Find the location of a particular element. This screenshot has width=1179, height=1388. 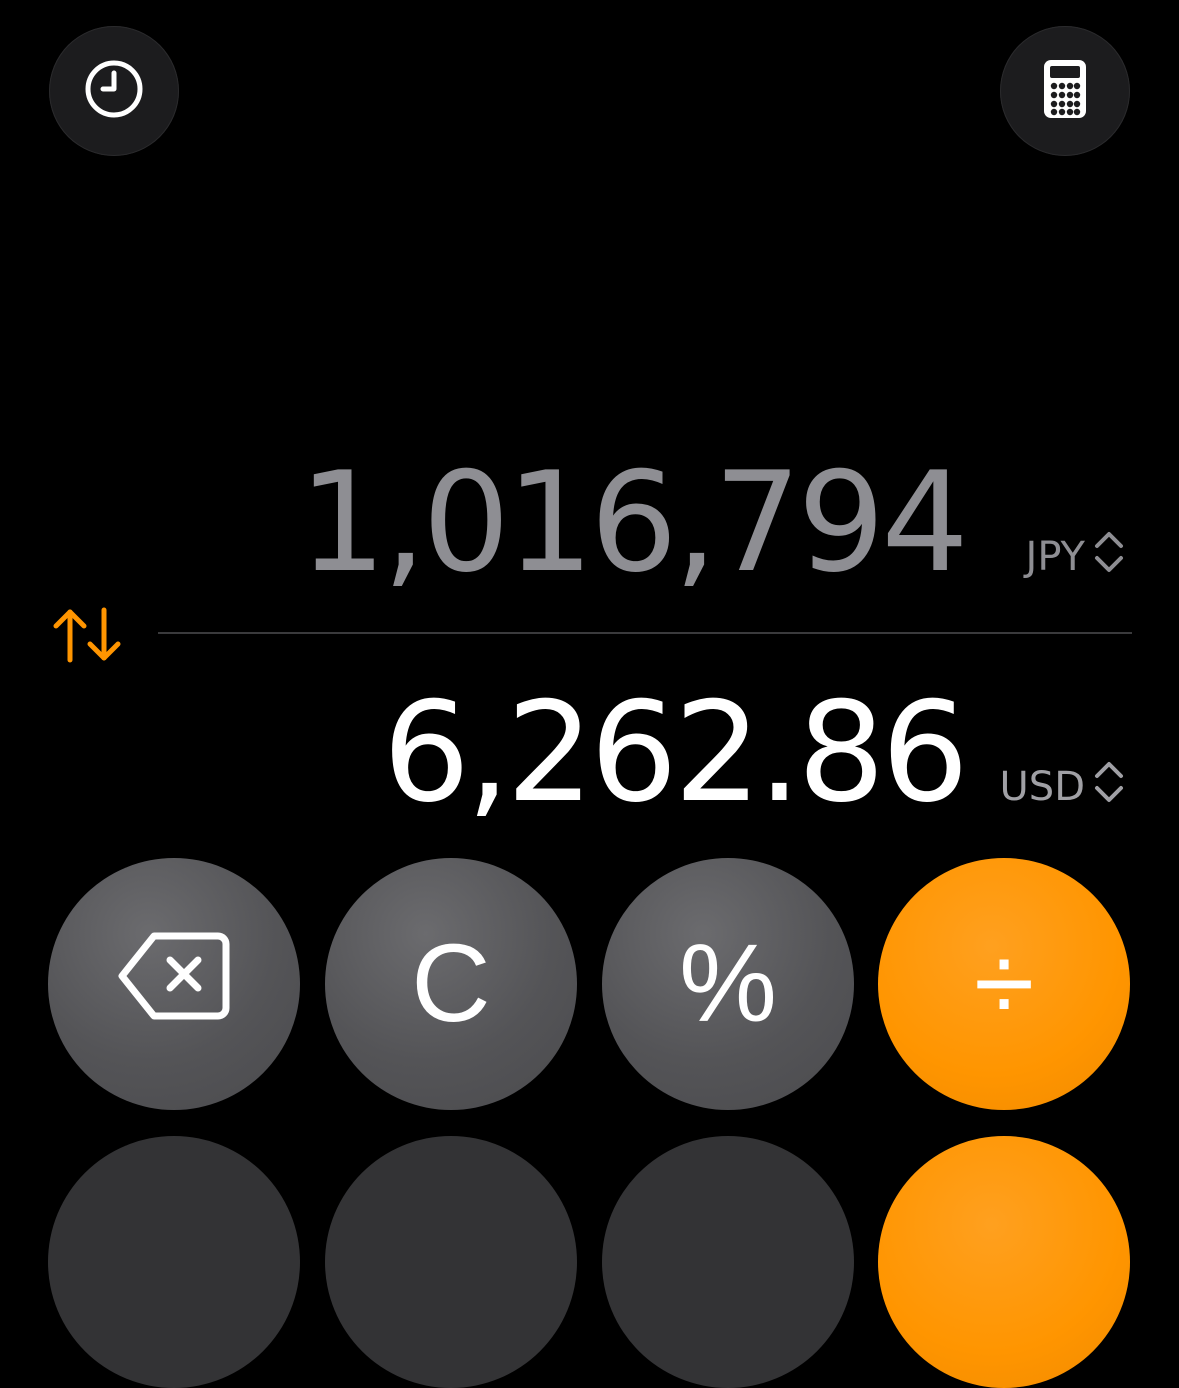

clear-button: C is located at coordinates (451, 984).